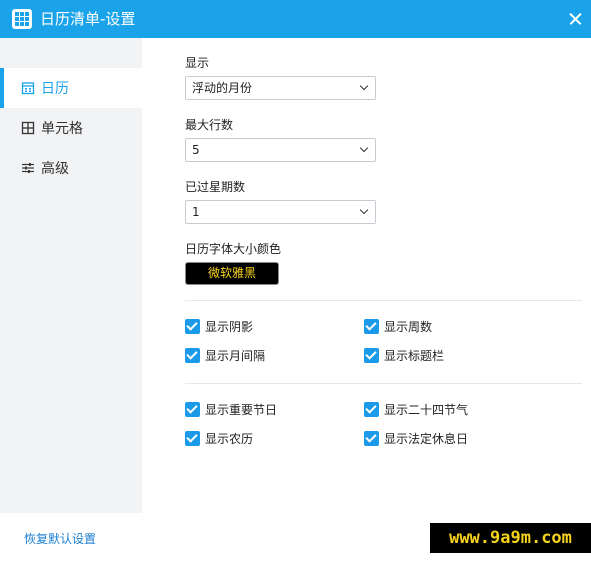 The width and height of the screenshot is (591, 563). What do you see at coordinates (71, 88) in the screenshot?
I see `sidebar-item-calendar: 日历` at bounding box center [71, 88].